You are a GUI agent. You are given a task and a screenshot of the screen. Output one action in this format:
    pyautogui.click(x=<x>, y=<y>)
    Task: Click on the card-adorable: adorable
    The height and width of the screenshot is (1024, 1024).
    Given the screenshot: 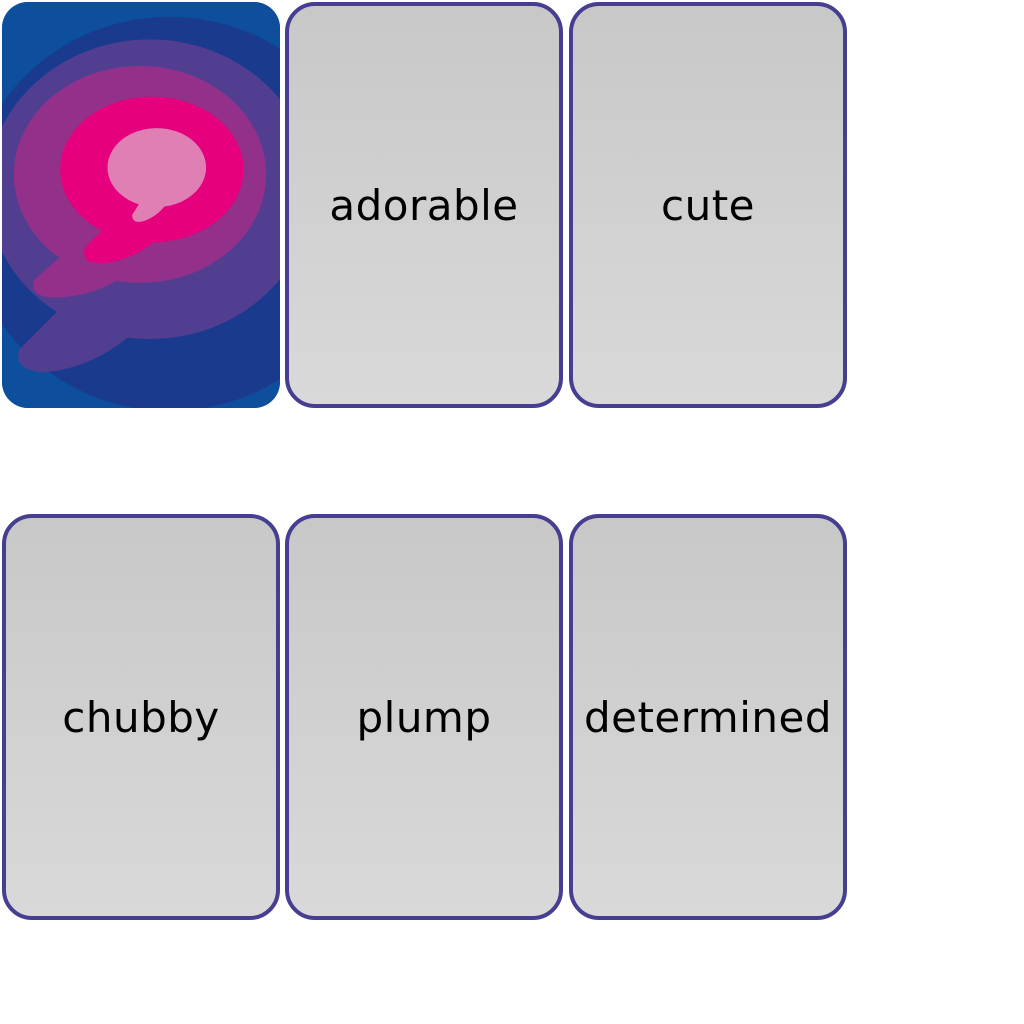 What is the action you would take?
    pyautogui.click(x=424, y=205)
    